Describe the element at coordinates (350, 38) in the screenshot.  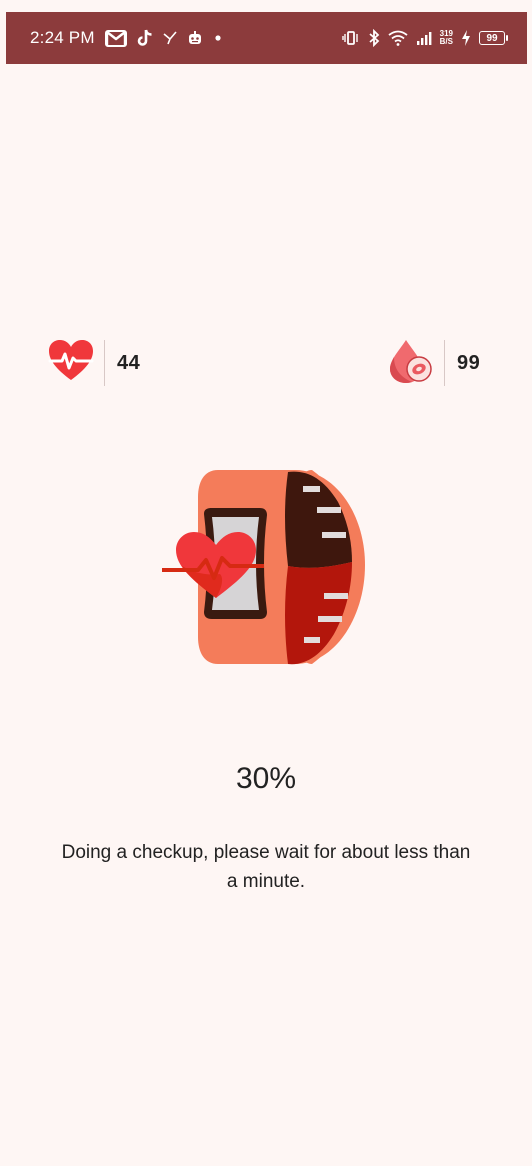
I see `vibrate-icon` at that location.